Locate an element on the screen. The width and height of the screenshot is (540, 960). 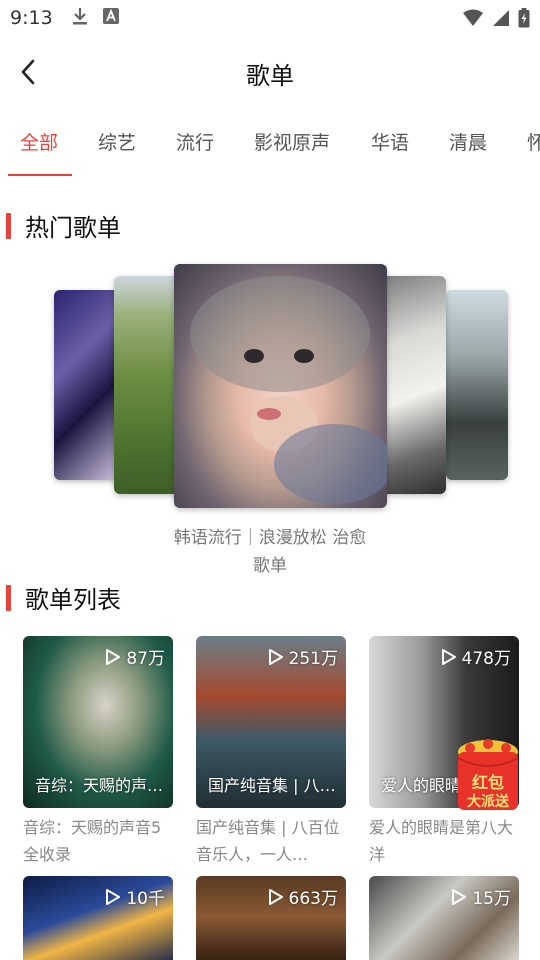
play-count-value: 663万 is located at coordinates (313, 899).